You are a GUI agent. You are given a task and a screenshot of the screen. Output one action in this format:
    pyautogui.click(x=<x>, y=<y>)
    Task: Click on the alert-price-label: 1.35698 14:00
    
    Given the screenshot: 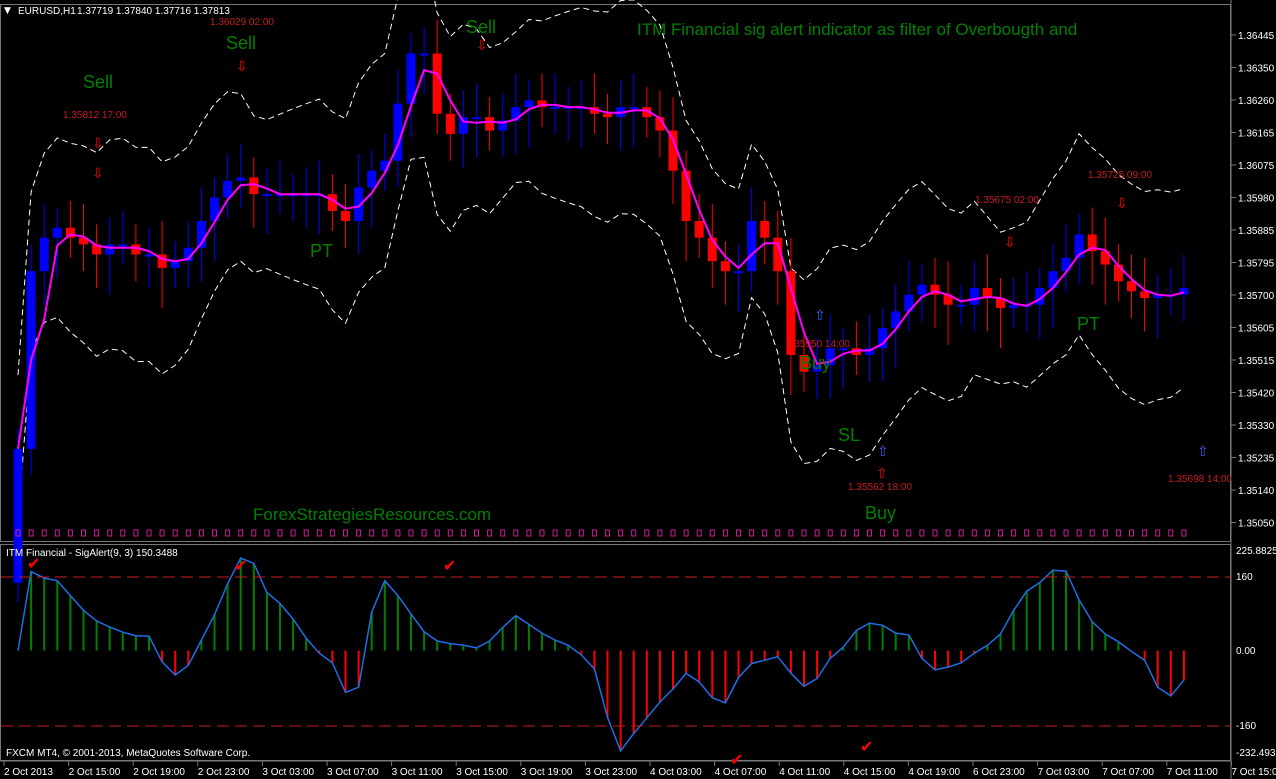 What is the action you would take?
    pyautogui.click(x=1200, y=479)
    